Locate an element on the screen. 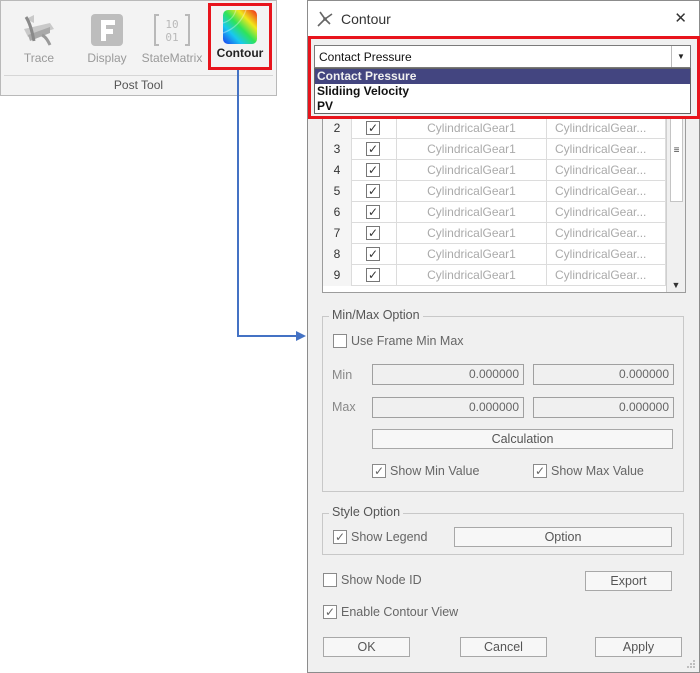 The image size is (700, 673). contour-button: Contour is located at coordinates (240, 36).